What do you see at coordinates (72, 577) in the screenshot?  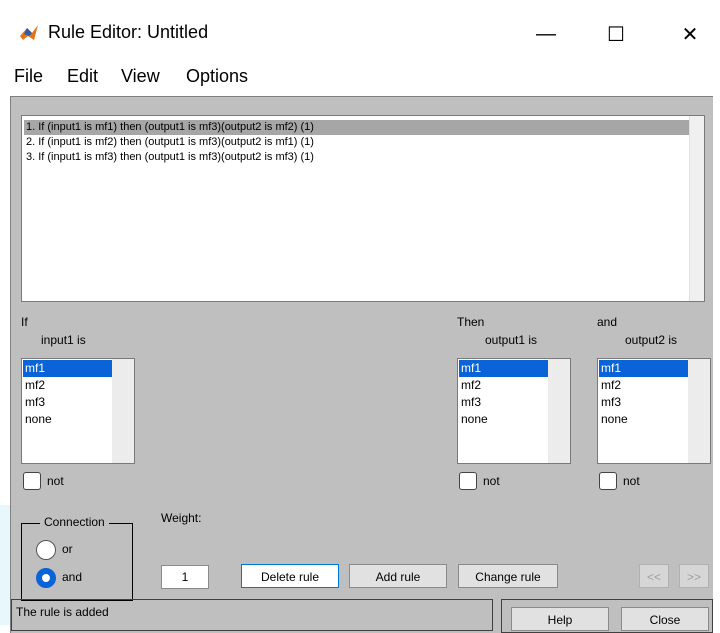 I see `connection-and-label: and` at bounding box center [72, 577].